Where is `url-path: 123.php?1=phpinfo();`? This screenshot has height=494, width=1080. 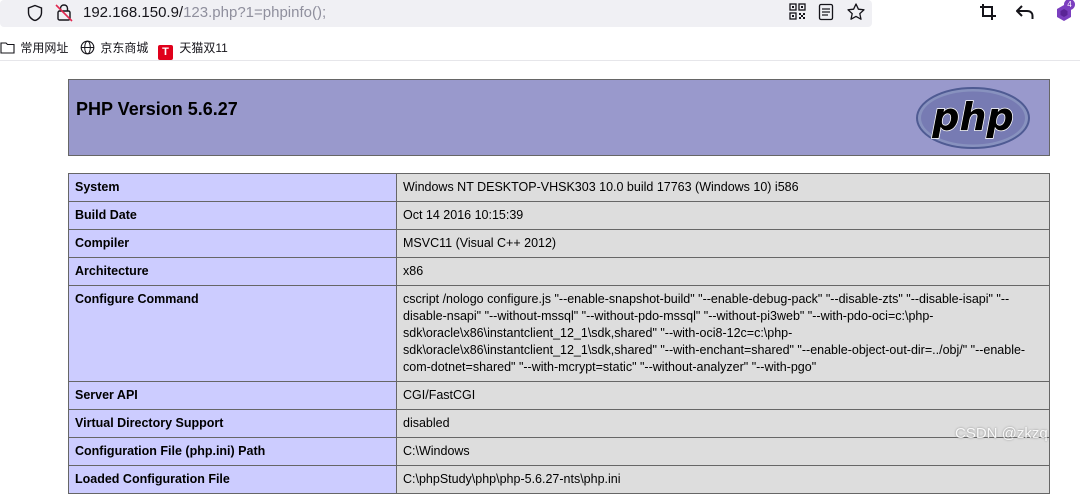
url-path: 123.php?1=phpinfo(); is located at coordinates (255, 12).